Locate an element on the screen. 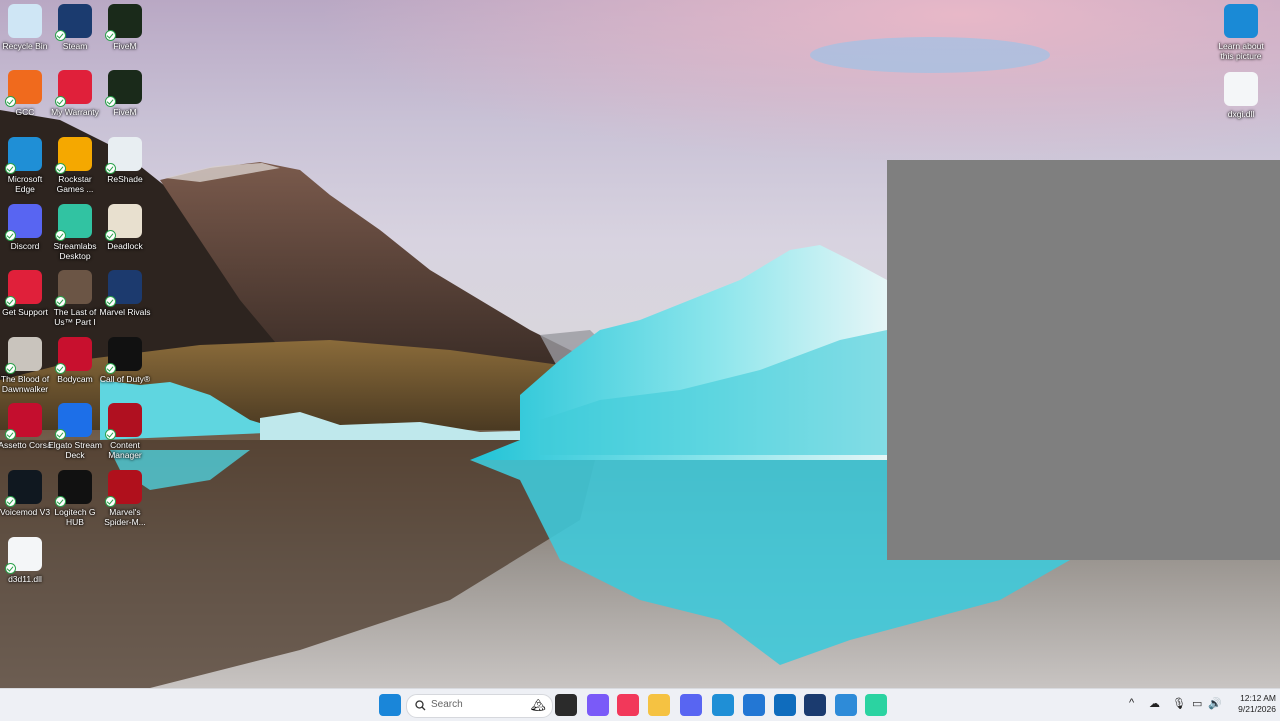 The image size is (1280, 721). desktop-icon-label: The Last of Us™ Part I is located at coordinates (75, 317).